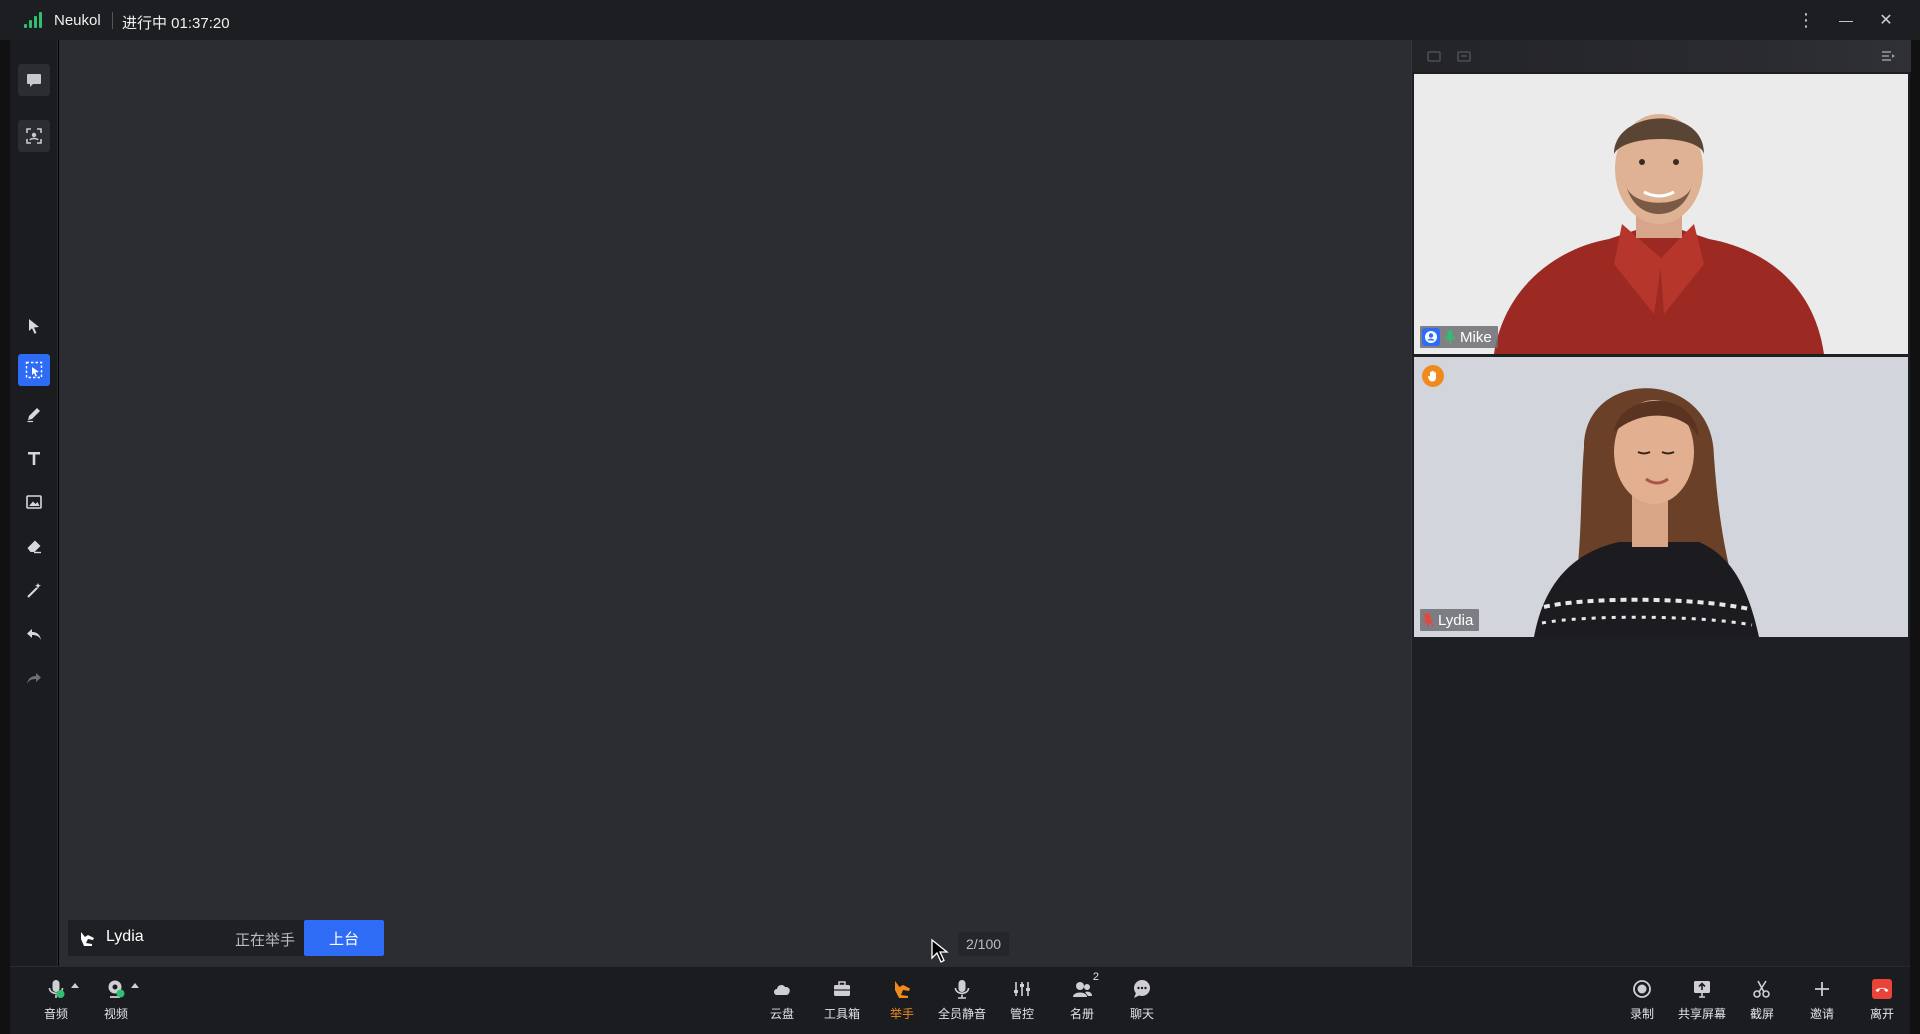 This screenshot has width=1920, height=1034. What do you see at coordinates (962, 1003) in the screenshot?
I see `mute-all-button: 全员静音` at bounding box center [962, 1003].